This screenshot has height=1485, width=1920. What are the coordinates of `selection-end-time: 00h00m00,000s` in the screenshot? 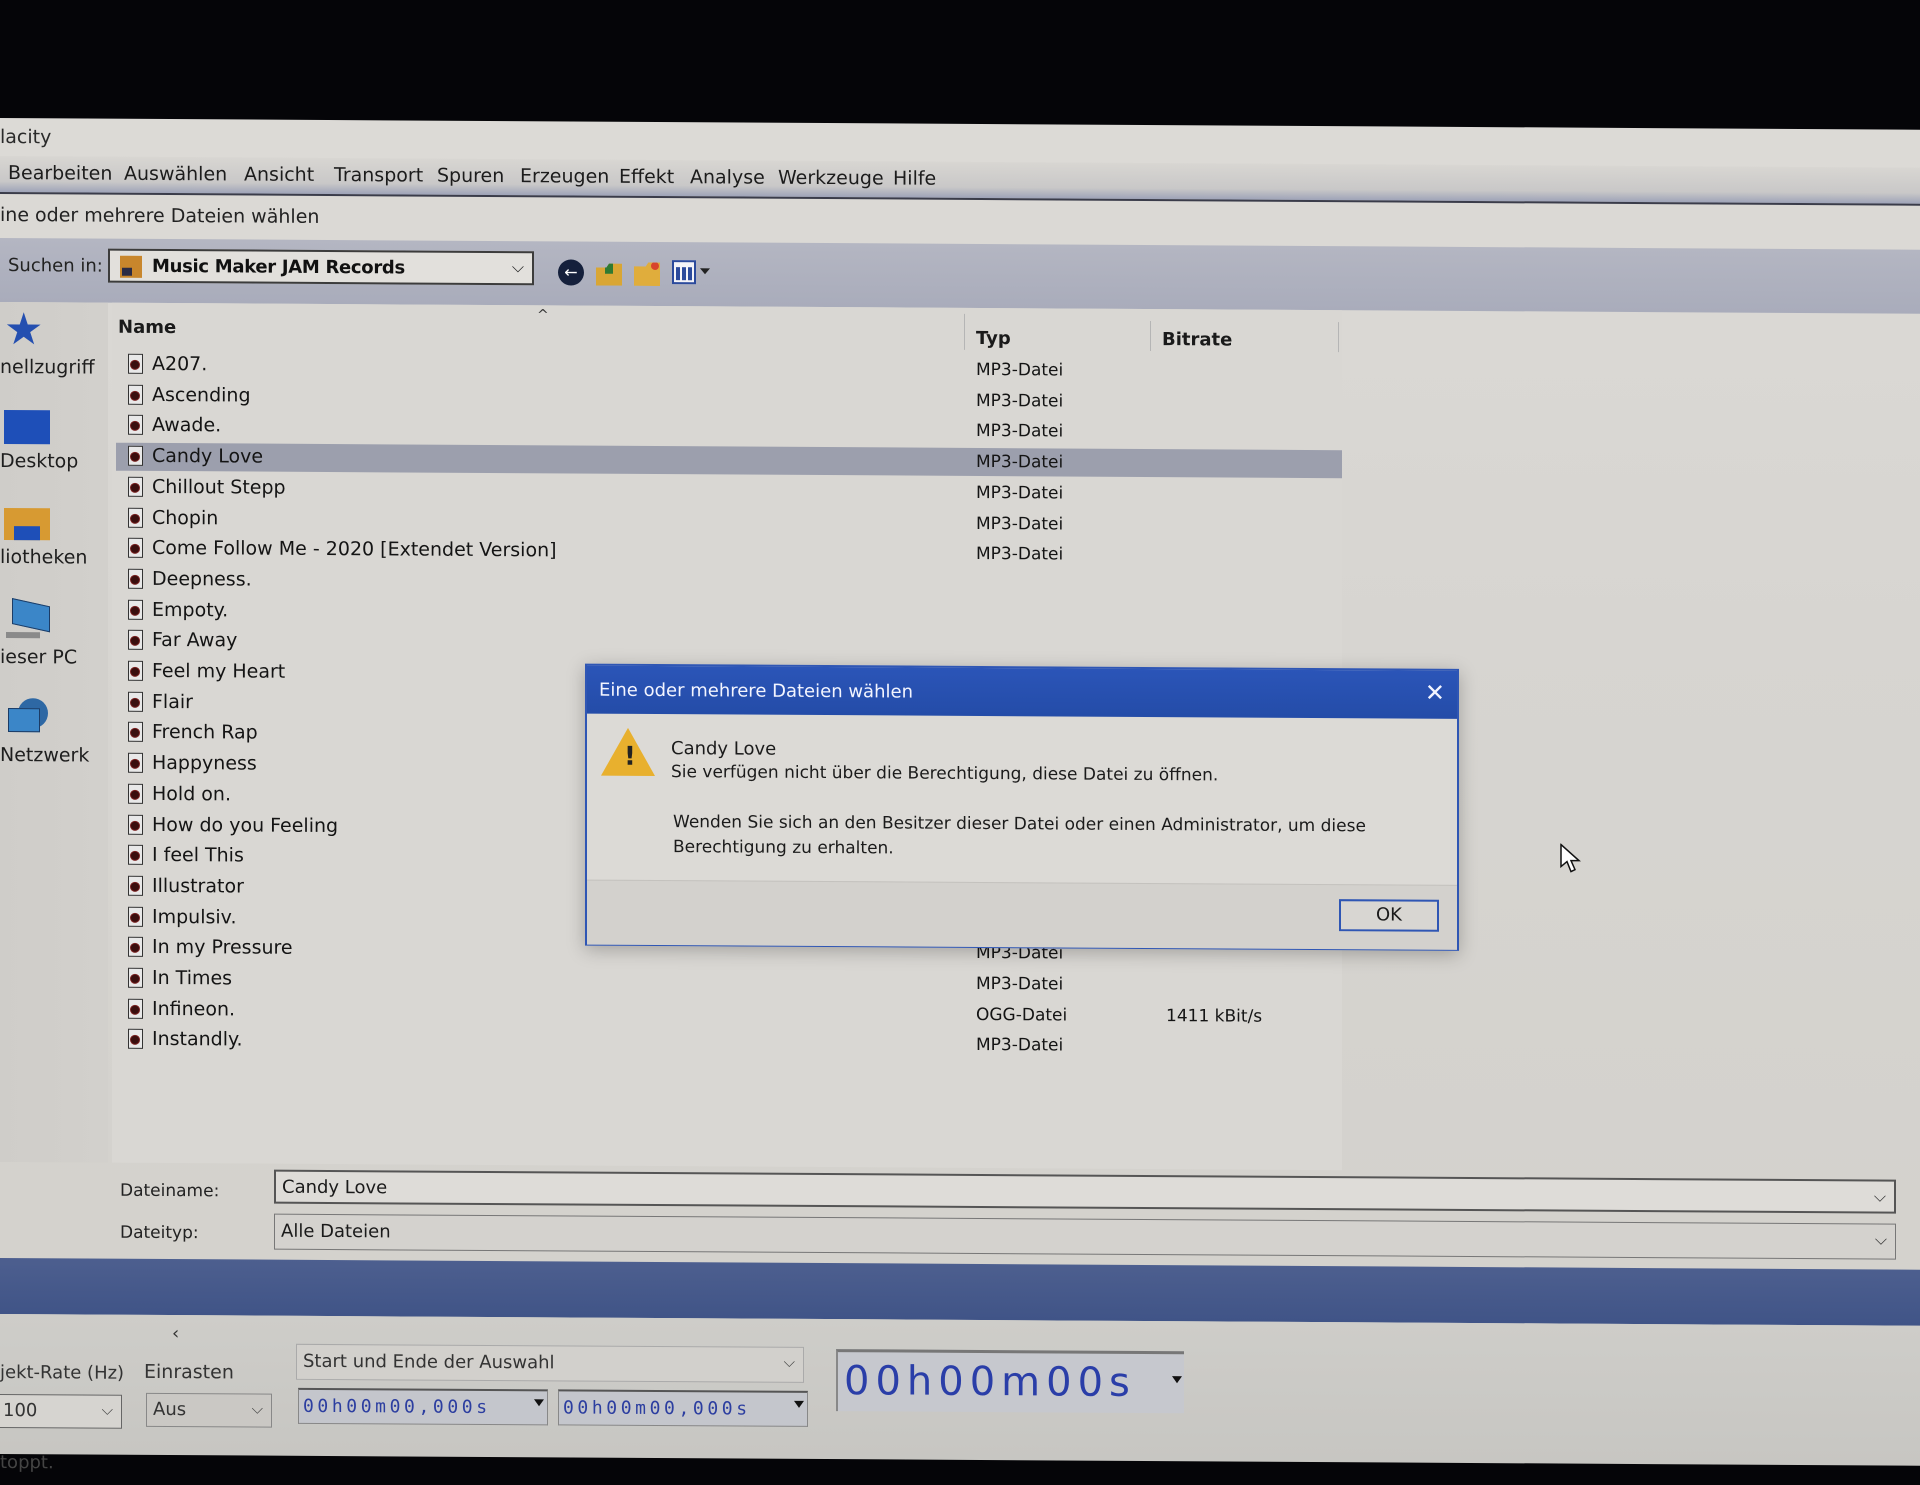 It's located at (683, 1408).